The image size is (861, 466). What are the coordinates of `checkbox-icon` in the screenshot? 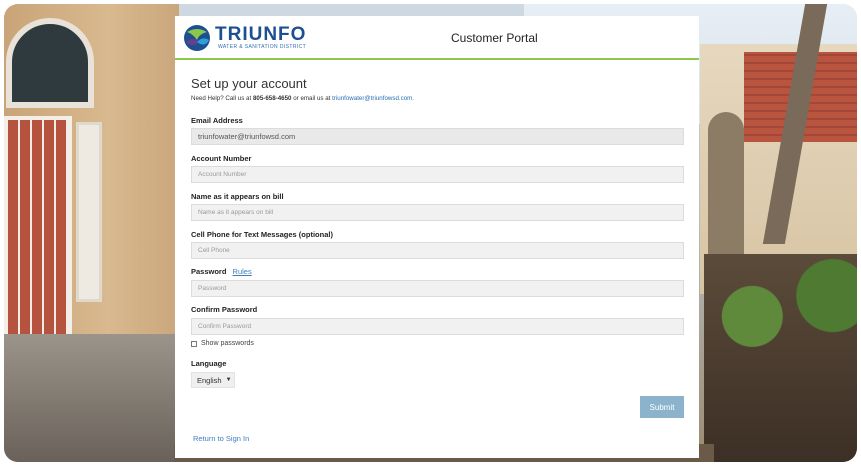 It's located at (194, 343).